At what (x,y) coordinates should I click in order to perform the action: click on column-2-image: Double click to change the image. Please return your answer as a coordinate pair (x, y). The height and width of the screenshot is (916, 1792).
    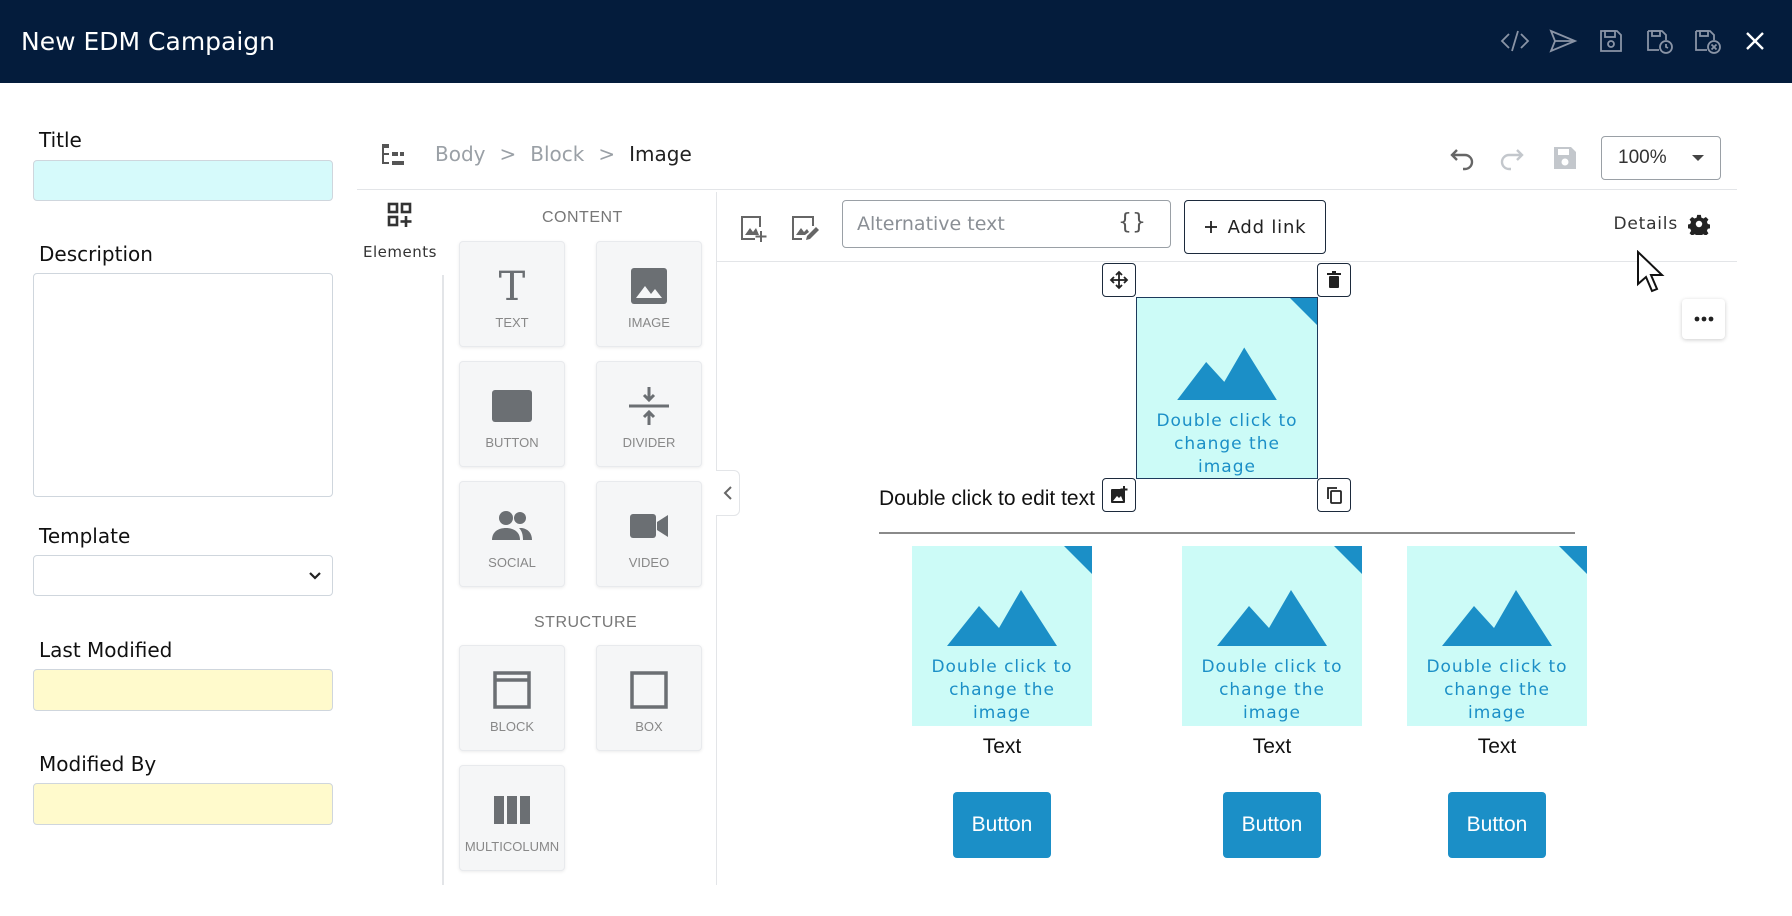
    Looking at the image, I should click on (1272, 636).